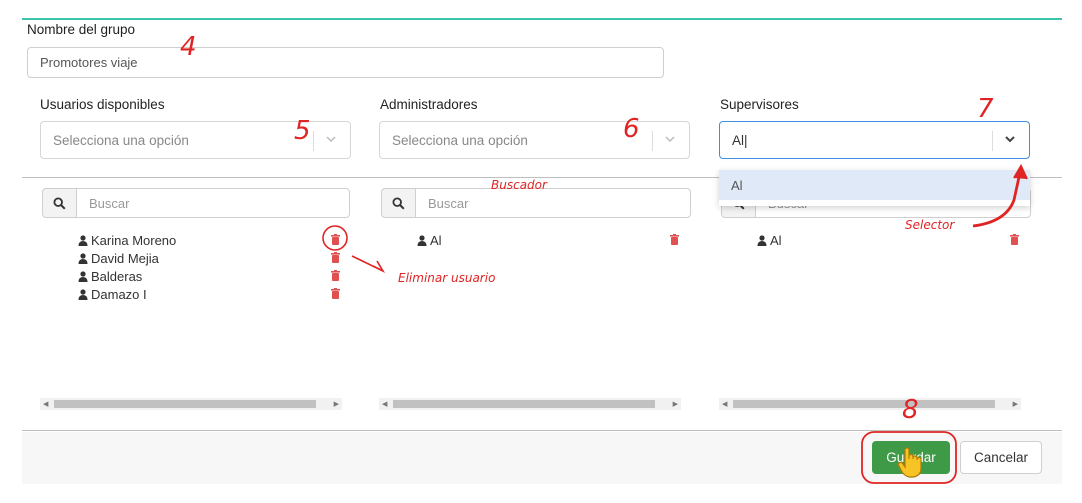 The height and width of the screenshot is (503, 1082). Describe the element at coordinates (910, 410) in the screenshot. I see `annotation-number: 8` at that location.